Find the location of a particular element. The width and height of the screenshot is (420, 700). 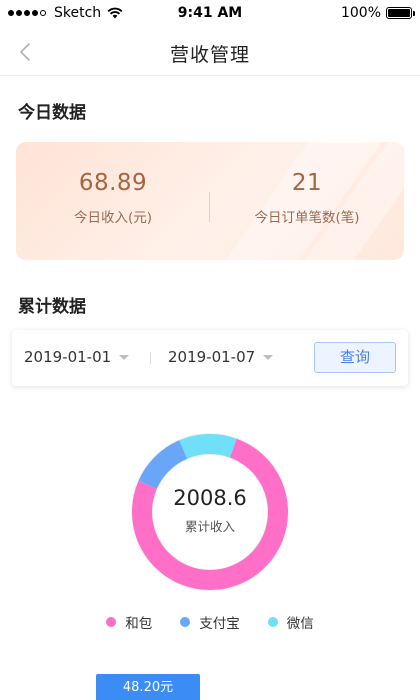

date-filter-bar: 2019-01-01 2019-01-07 查询 is located at coordinates (210, 358).